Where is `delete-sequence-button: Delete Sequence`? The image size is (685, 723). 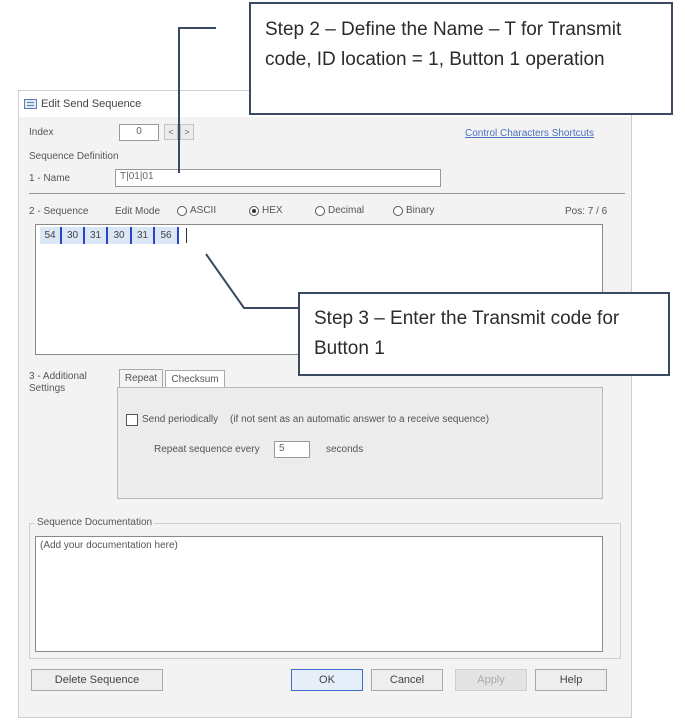
delete-sequence-button: Delete Sequence is located at coordinates (97, 680).